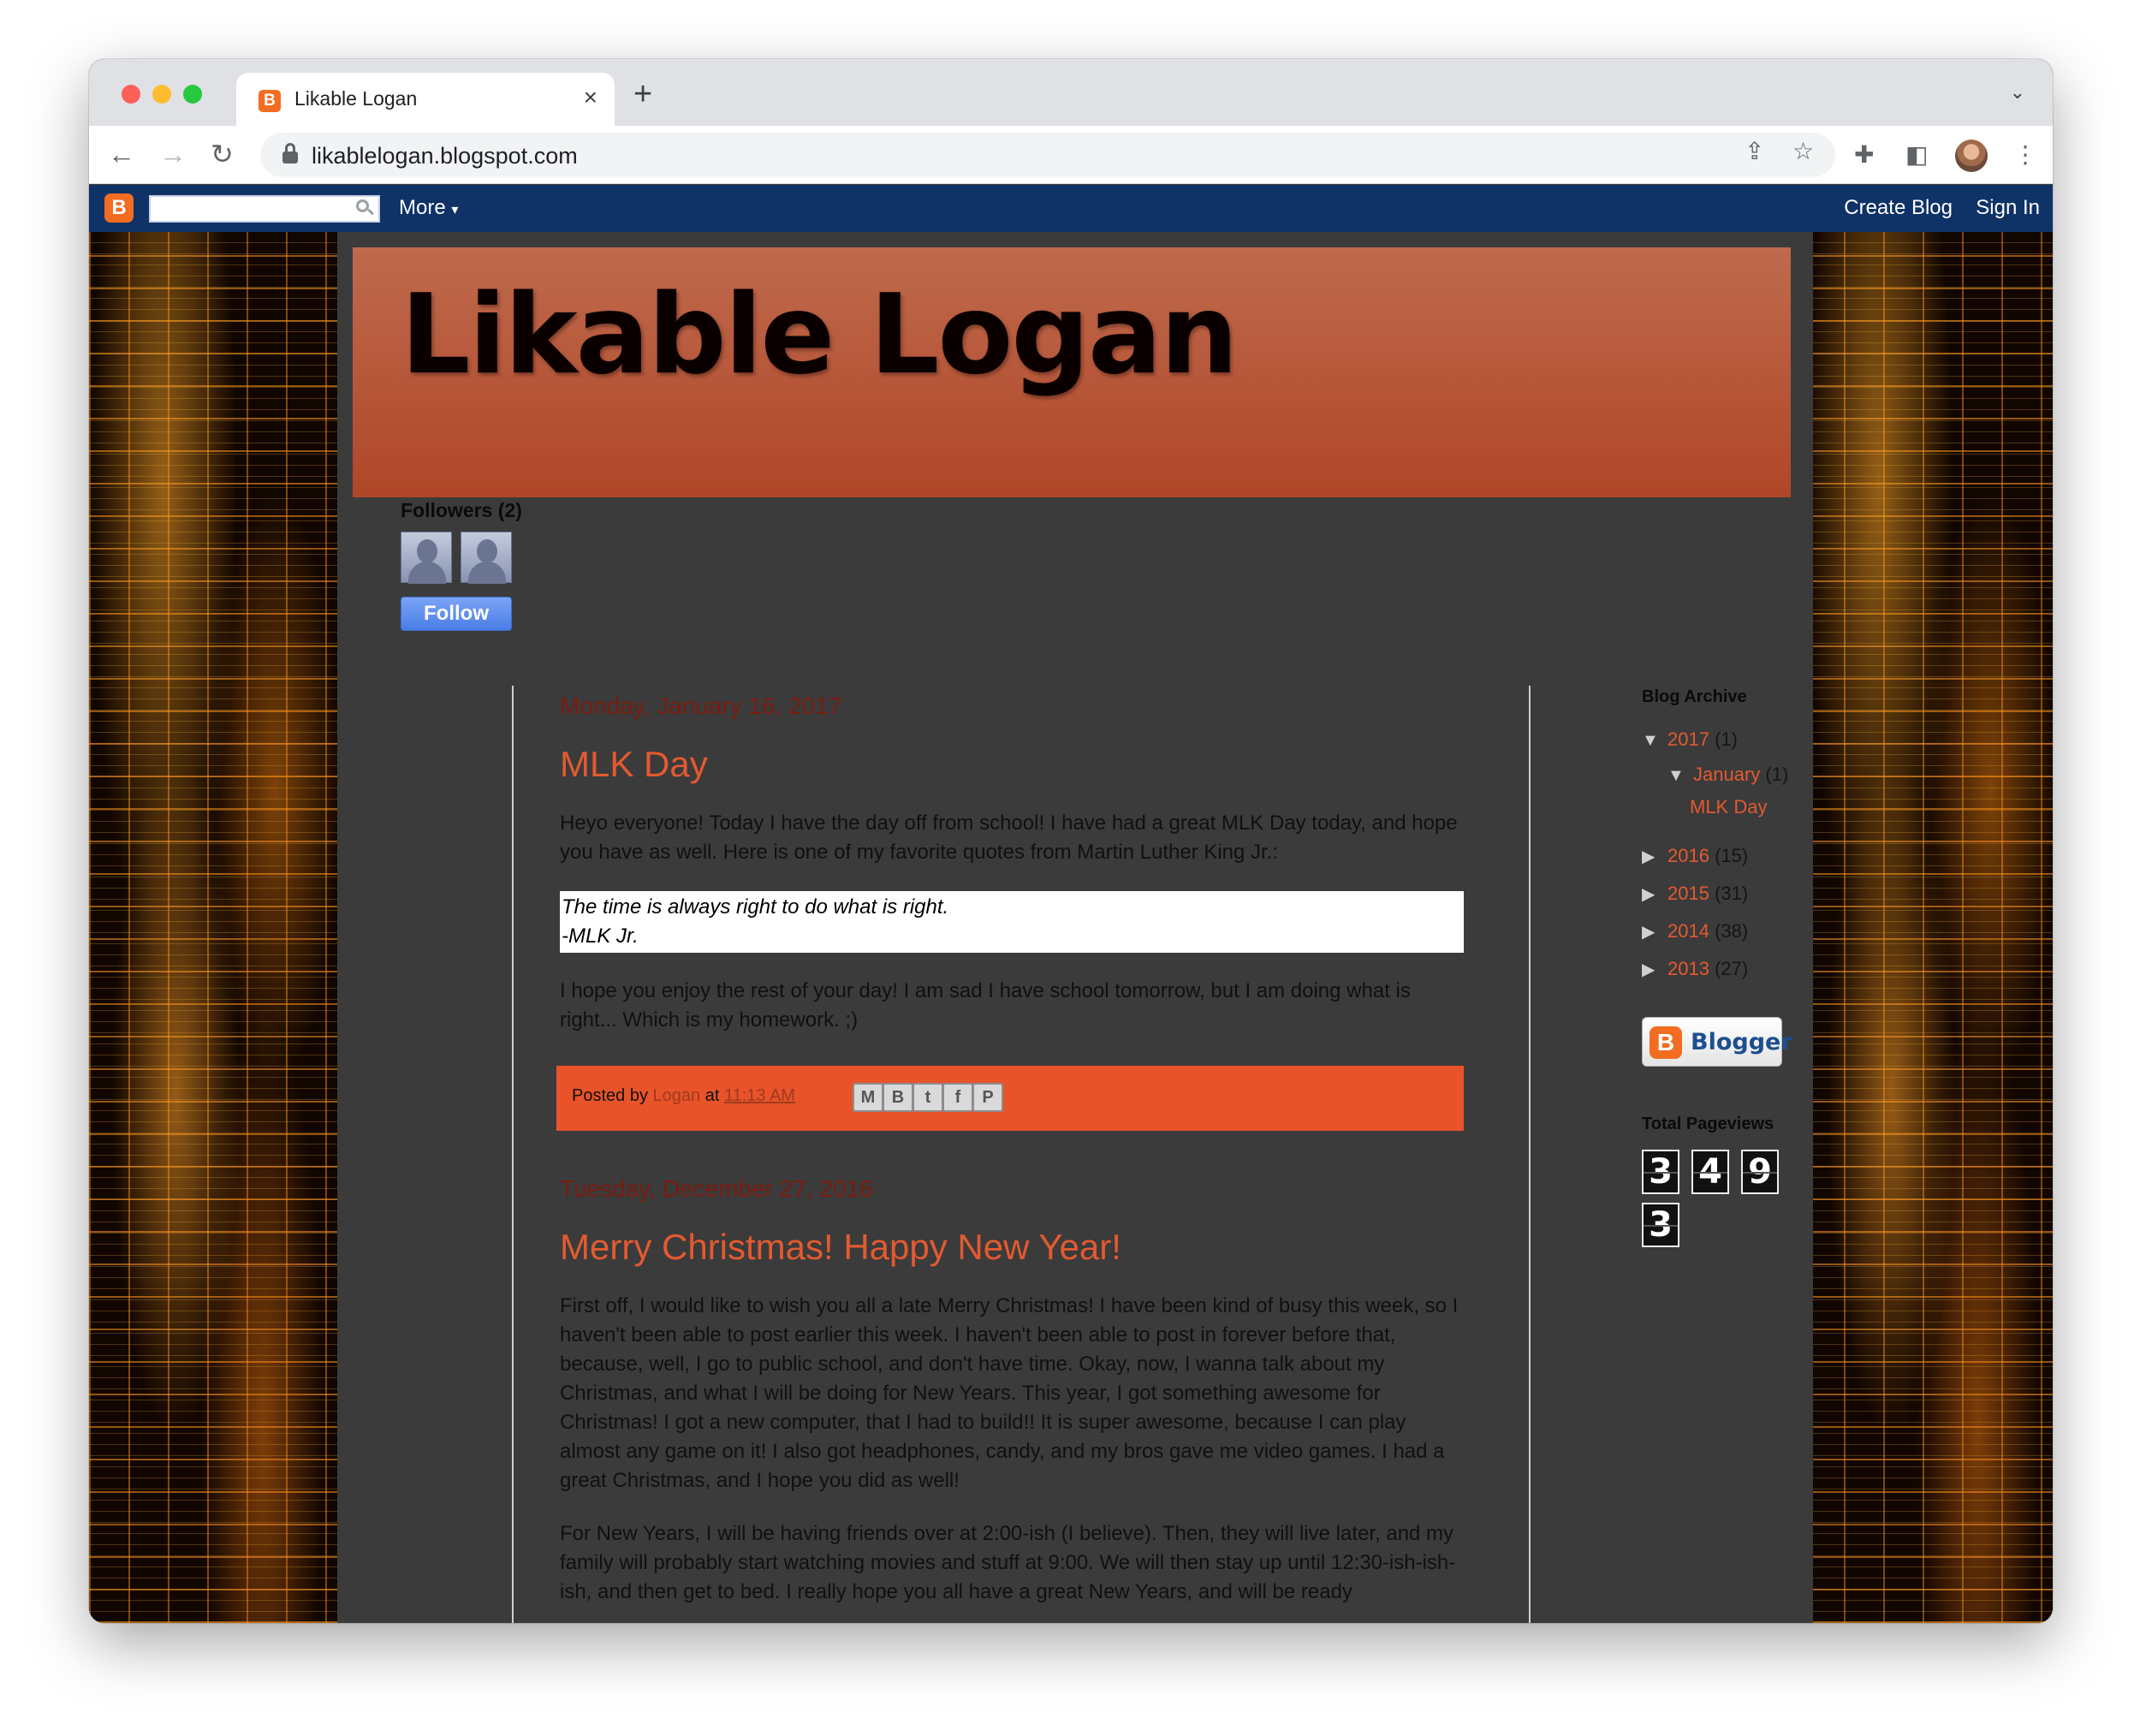  Describe the element at coordinates (1723, 969) in the screenshot. I see `archive-year-item: ▶ 2013 (27)` at that location.